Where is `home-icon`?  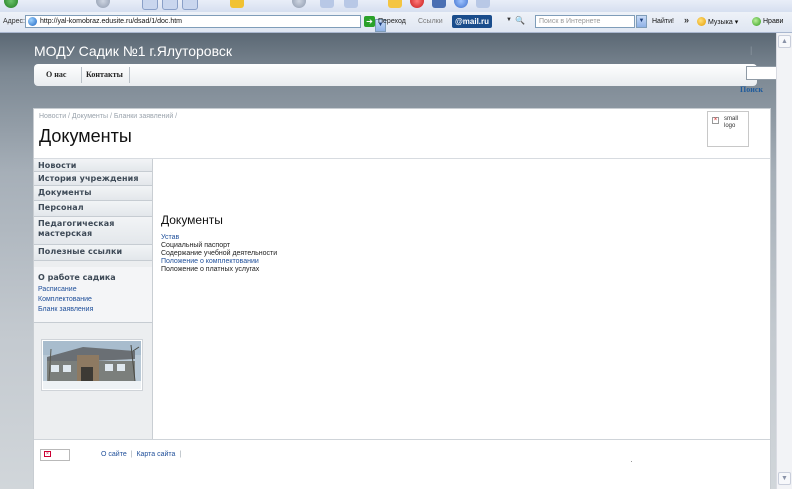
home-icon is located at coordinates (190, 5).